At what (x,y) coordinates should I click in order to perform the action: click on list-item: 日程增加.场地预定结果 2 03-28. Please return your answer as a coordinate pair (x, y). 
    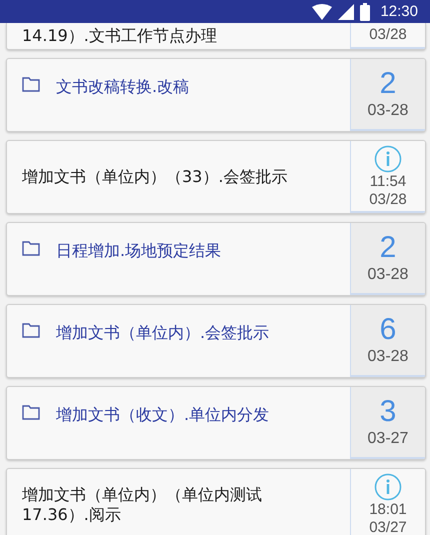
    Looking at the image, I should click on (216, 259).